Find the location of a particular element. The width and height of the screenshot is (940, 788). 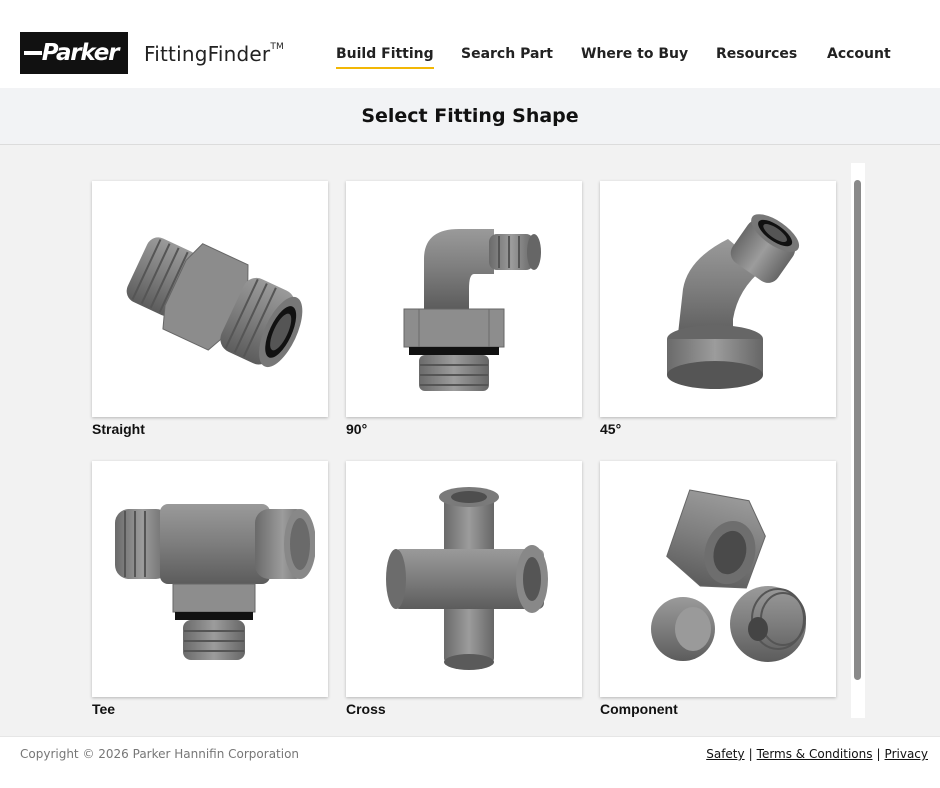

trademark: TM is located at coordinates (277, 47).